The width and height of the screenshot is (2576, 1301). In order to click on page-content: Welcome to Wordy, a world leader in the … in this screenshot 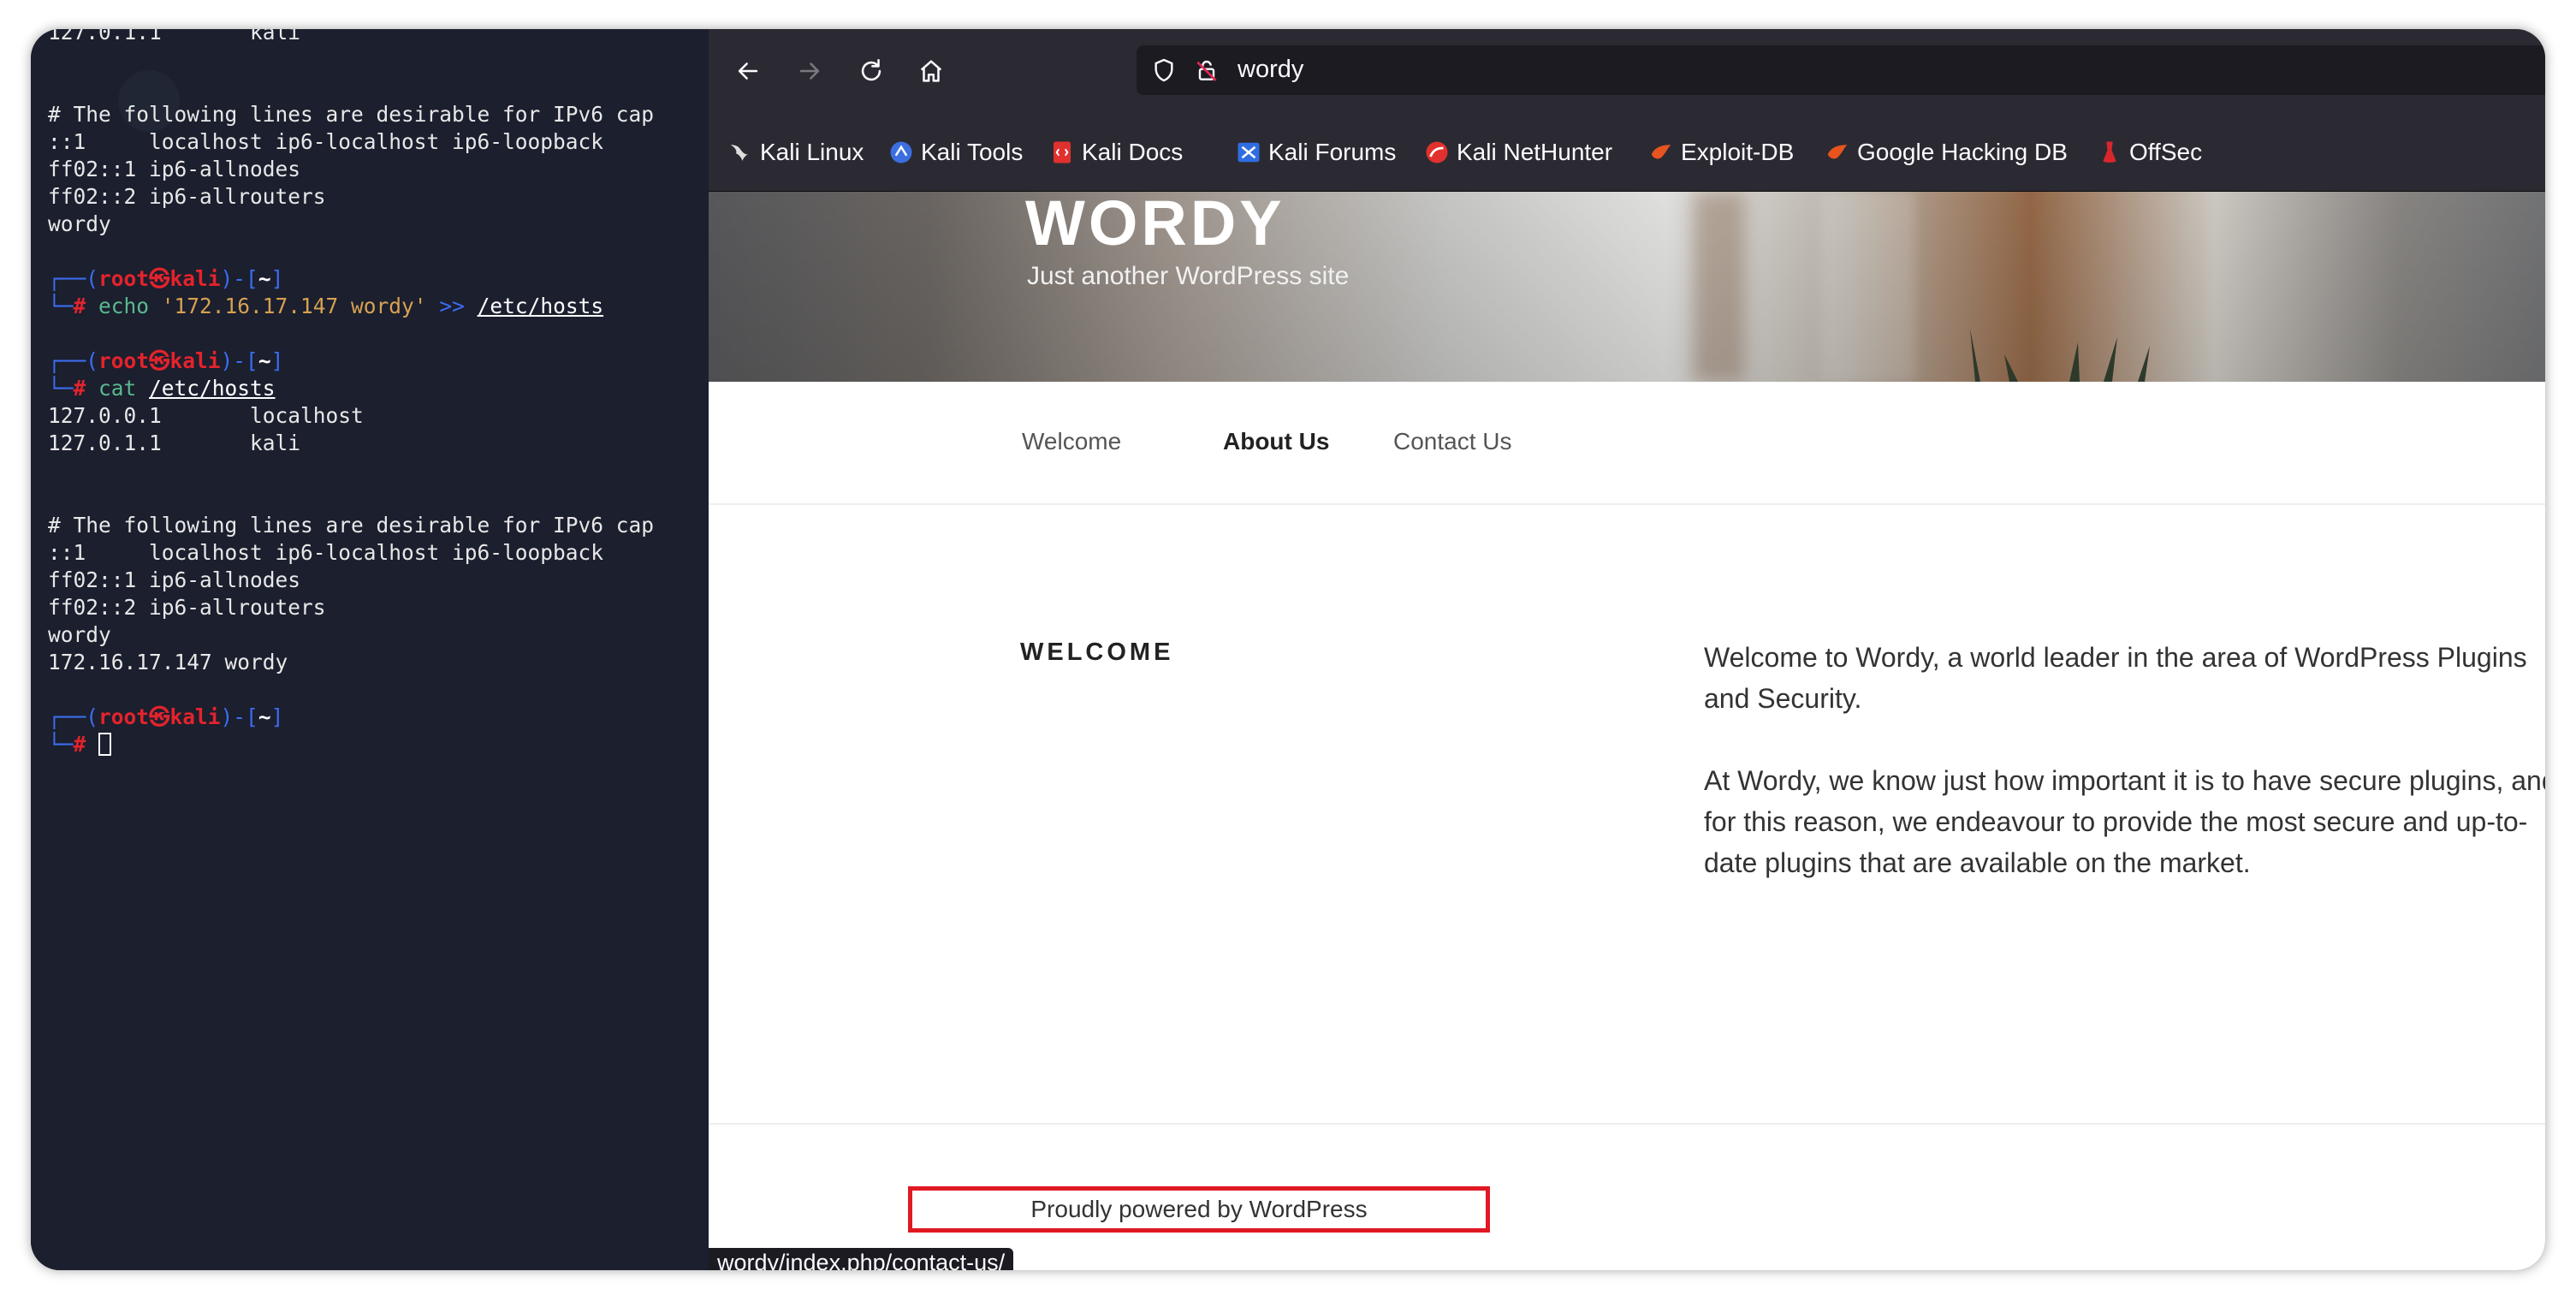, I will do `click(2124, 780)`.